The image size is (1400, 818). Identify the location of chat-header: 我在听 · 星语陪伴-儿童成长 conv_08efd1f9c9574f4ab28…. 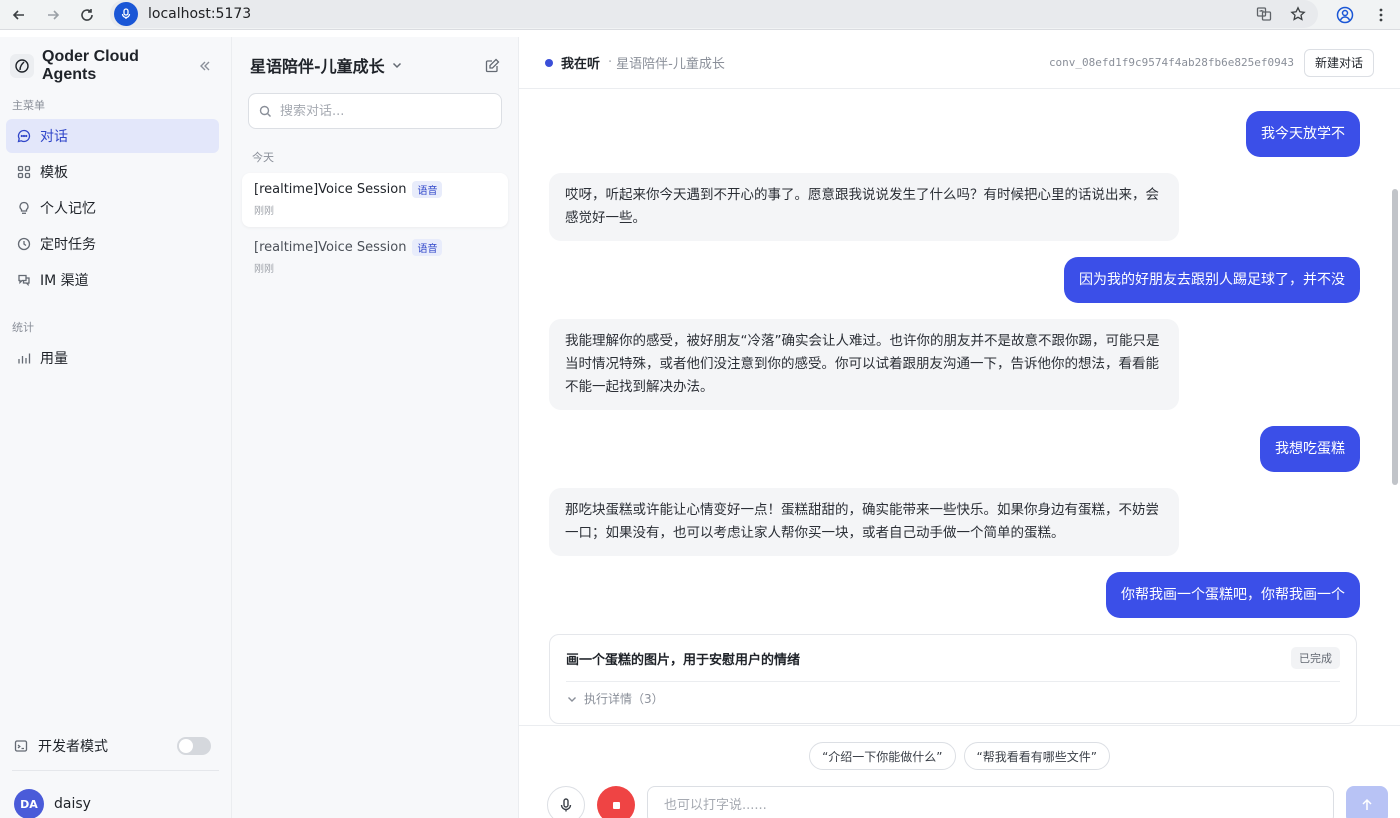
(959, 63).